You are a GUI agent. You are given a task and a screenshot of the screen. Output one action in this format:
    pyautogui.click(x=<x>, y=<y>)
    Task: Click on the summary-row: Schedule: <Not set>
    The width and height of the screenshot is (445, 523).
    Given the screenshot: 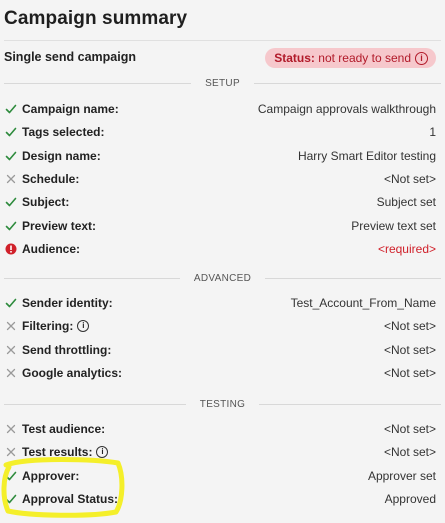 What is the action you would take?
    pyautogui.click(x=220, y=179)
    